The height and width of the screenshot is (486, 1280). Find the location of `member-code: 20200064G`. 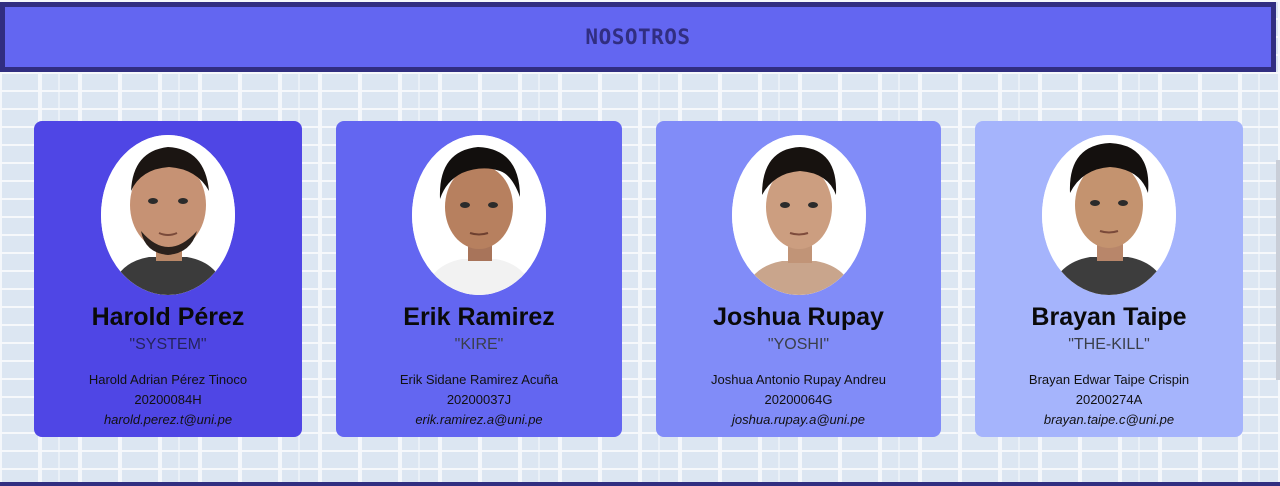

member-code: 20200064G is located at coordinates (798, 399).